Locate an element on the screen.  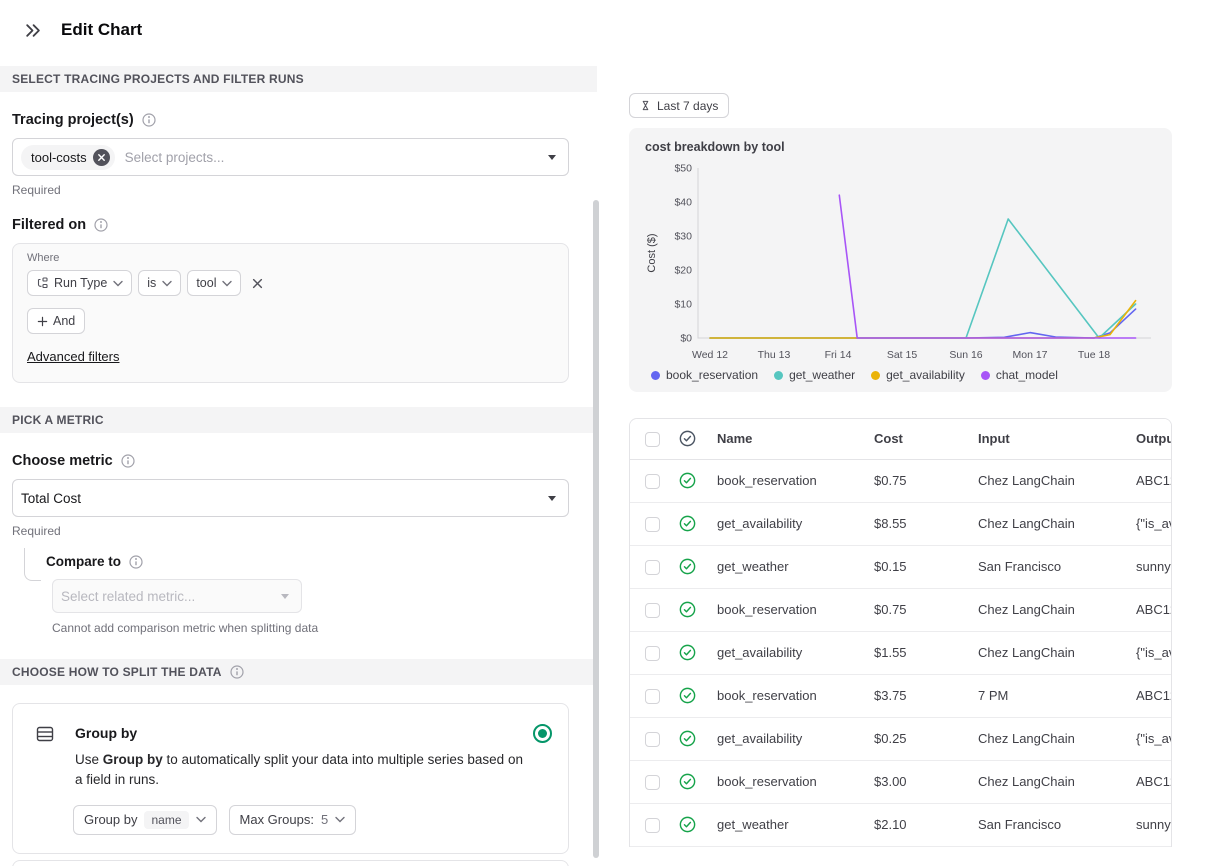
run-cost-cell: $3.75 is located at coordinates (917, 696).